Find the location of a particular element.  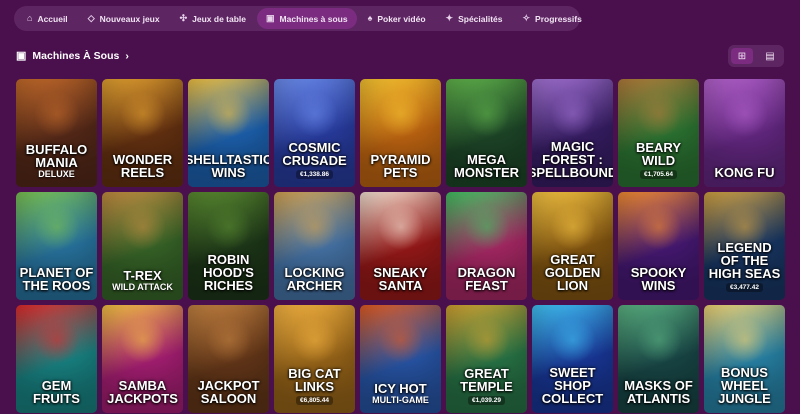

jackpot-amount: €1,338.86 is located at coordinates (314, 174).